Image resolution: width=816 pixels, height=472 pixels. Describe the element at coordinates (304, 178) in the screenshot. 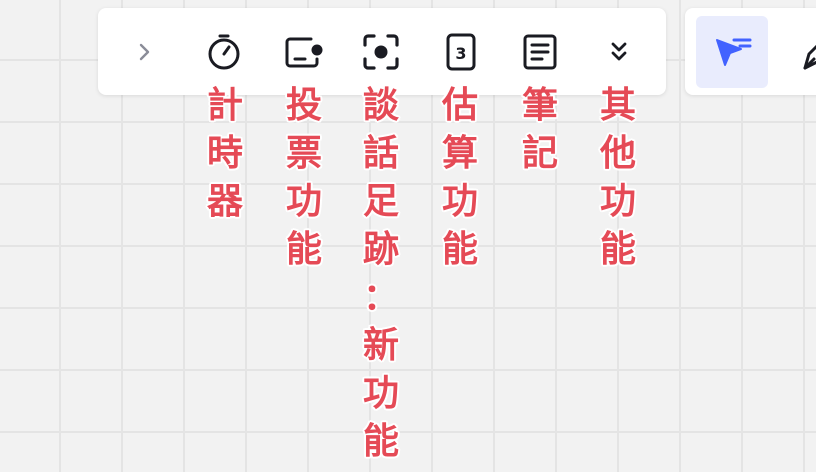

I see `annotation-voting: 投票功能` at that location.